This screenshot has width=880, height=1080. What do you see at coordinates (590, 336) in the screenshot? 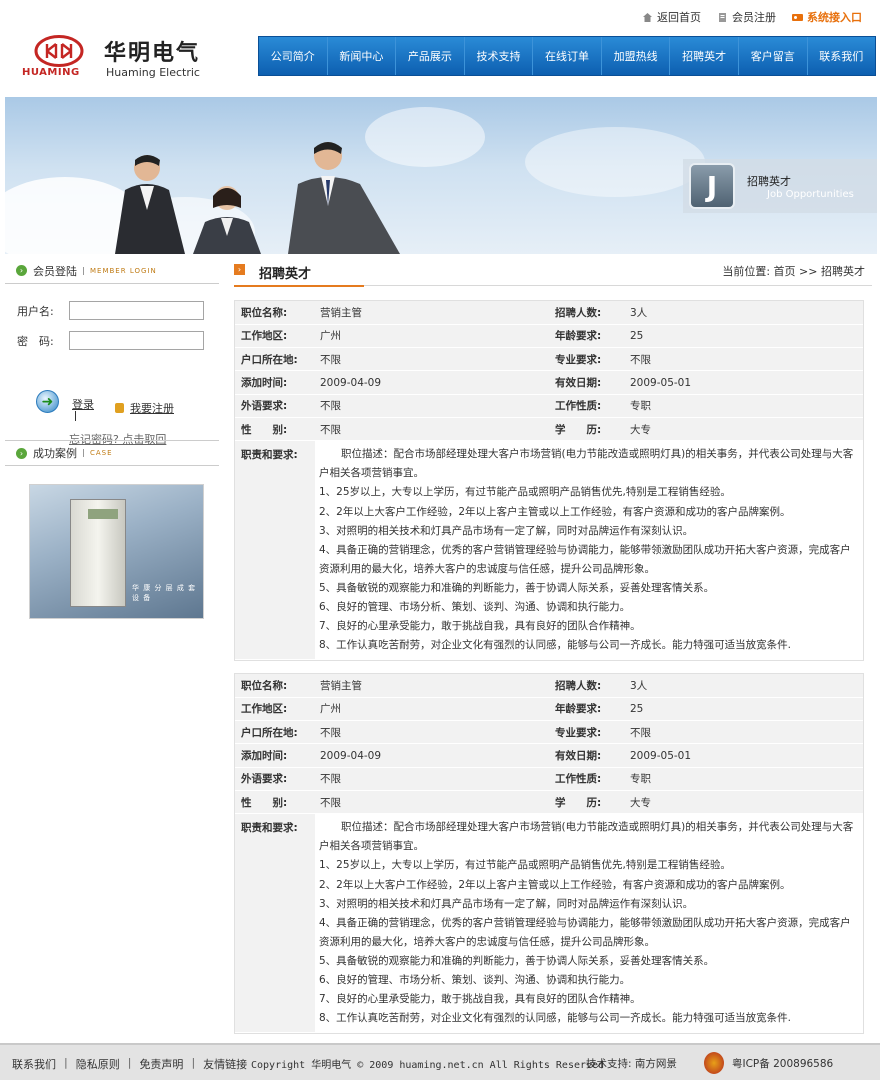
I see `job-age-label: 年龄要求:` at bounding box center [590, 336].